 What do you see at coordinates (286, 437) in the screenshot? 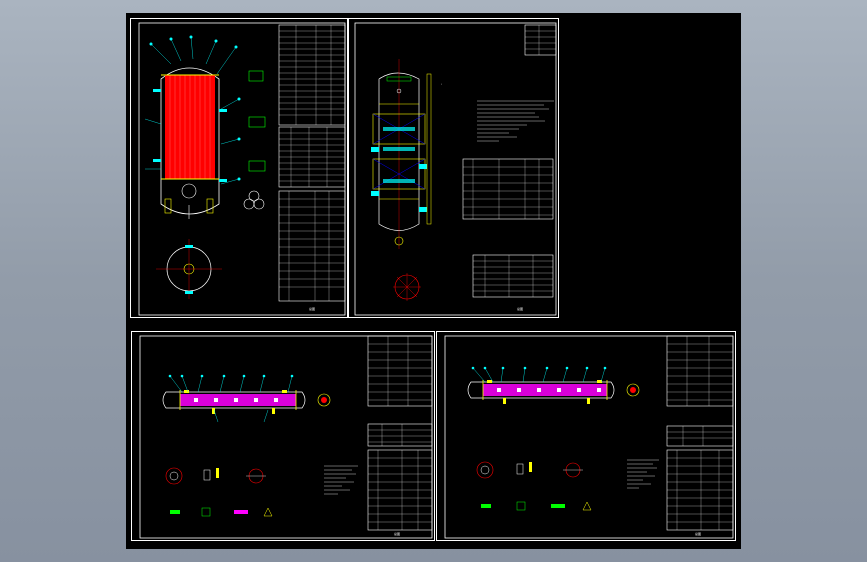
I see `horizontal-exchanger-1-drawing: 总图` at bounding box center [286, 437].